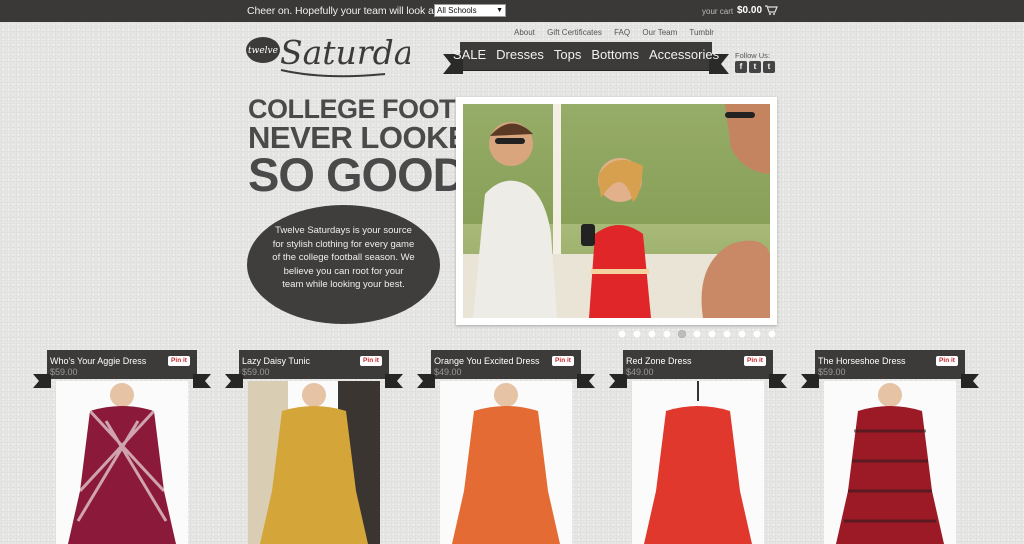  What do you see at coordinates (115, 369) in the screenshot?
I see `product-tag: Who's Your Aggie Dress $59.00 Pin it` at bounding box center [115, 369].